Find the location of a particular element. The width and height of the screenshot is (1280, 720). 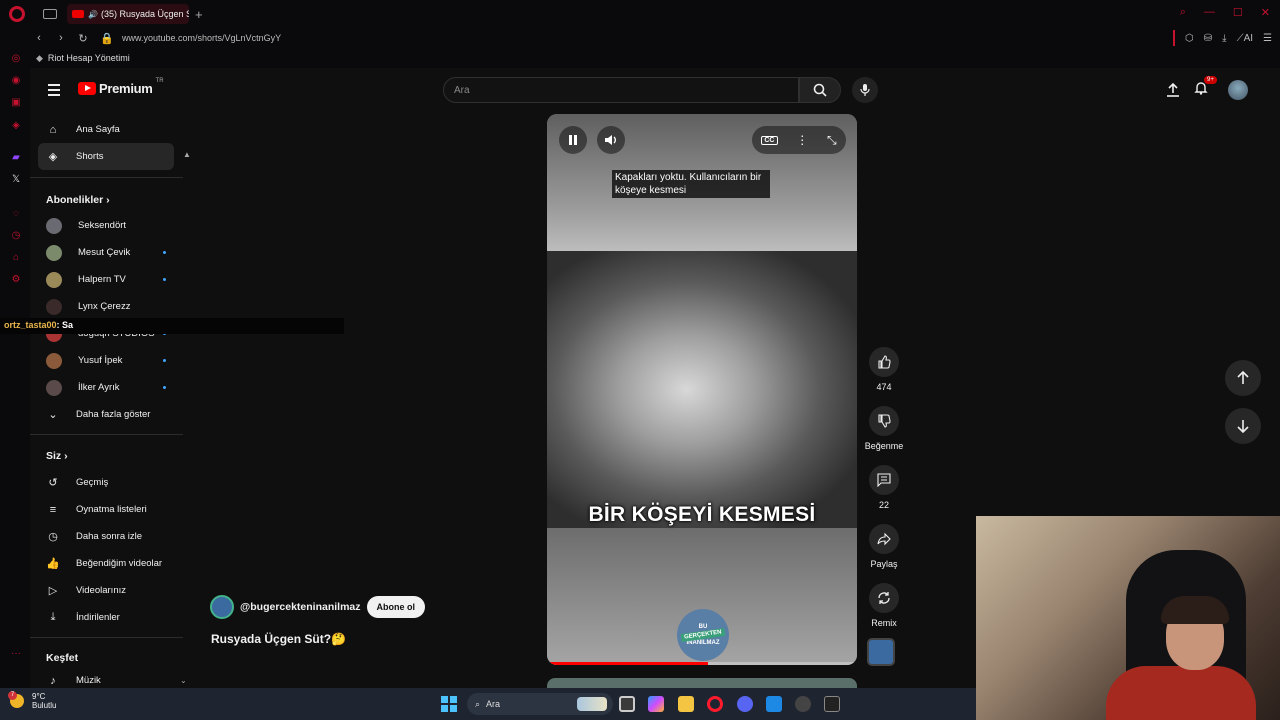

sidebar-item-ilker-ayrik: İlker Ayrık is located at coordinates (106, 387).